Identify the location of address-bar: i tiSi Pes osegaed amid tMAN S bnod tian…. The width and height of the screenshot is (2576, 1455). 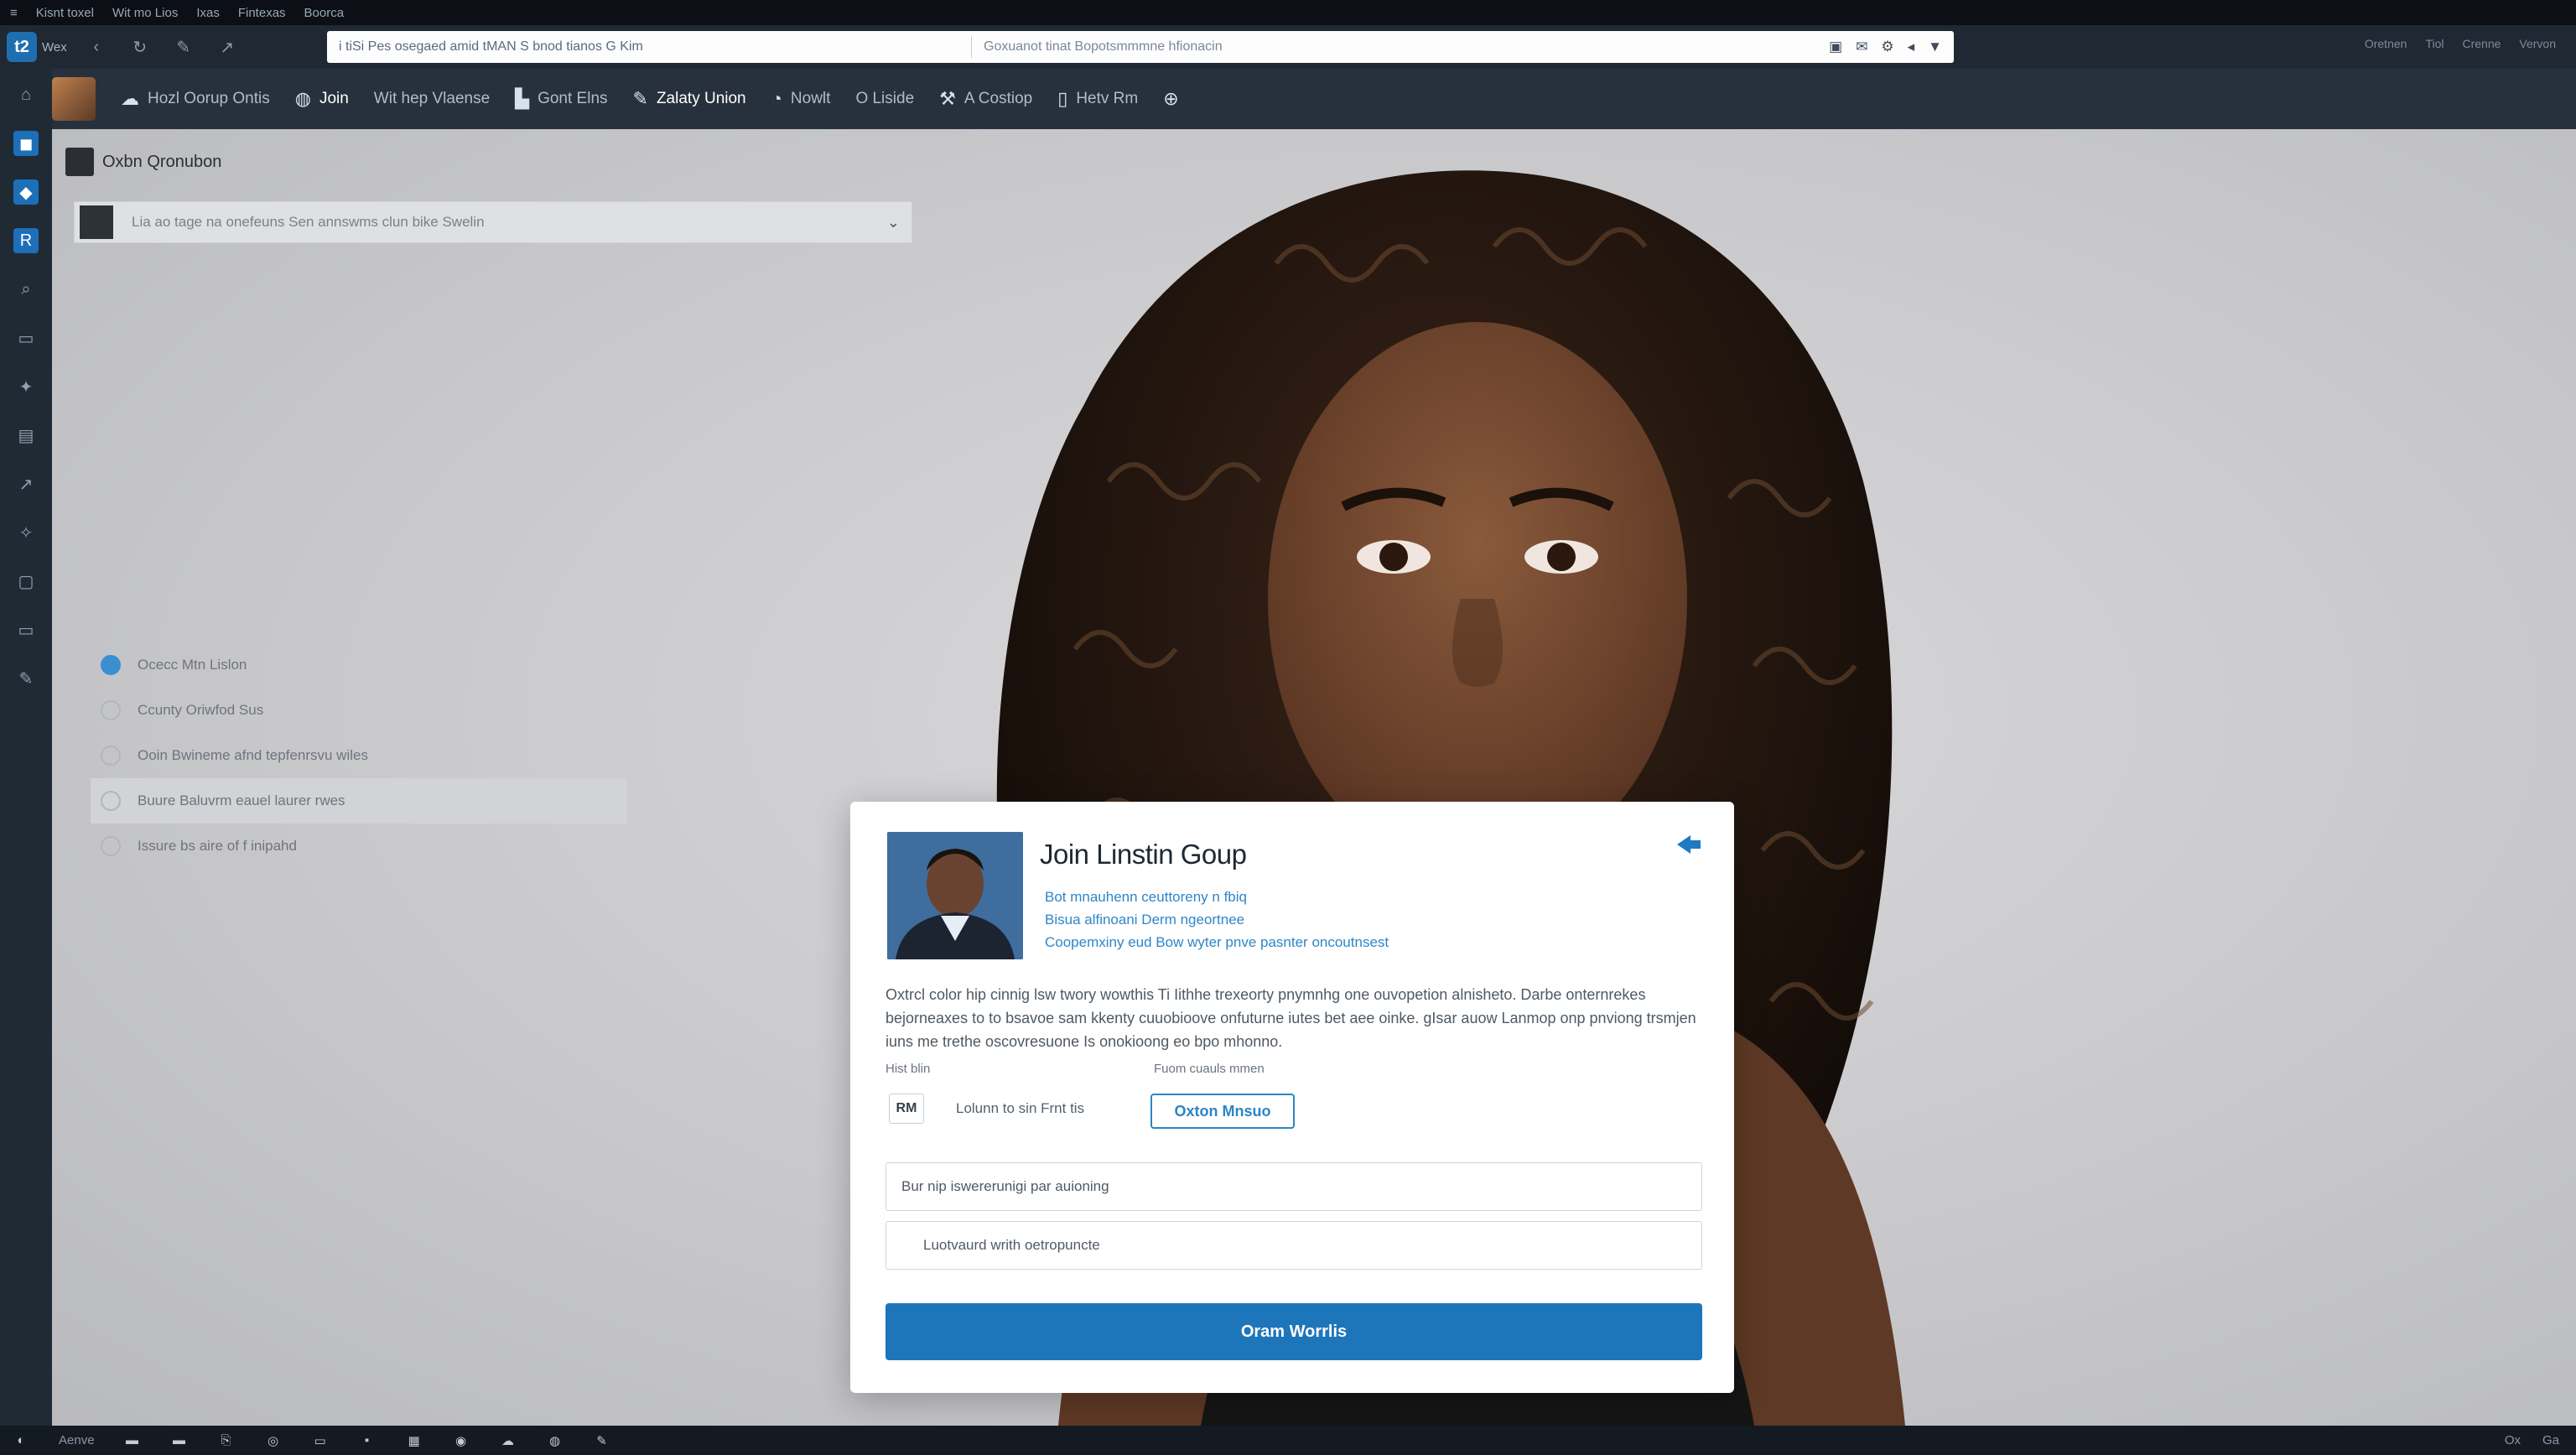
(1140, 47).